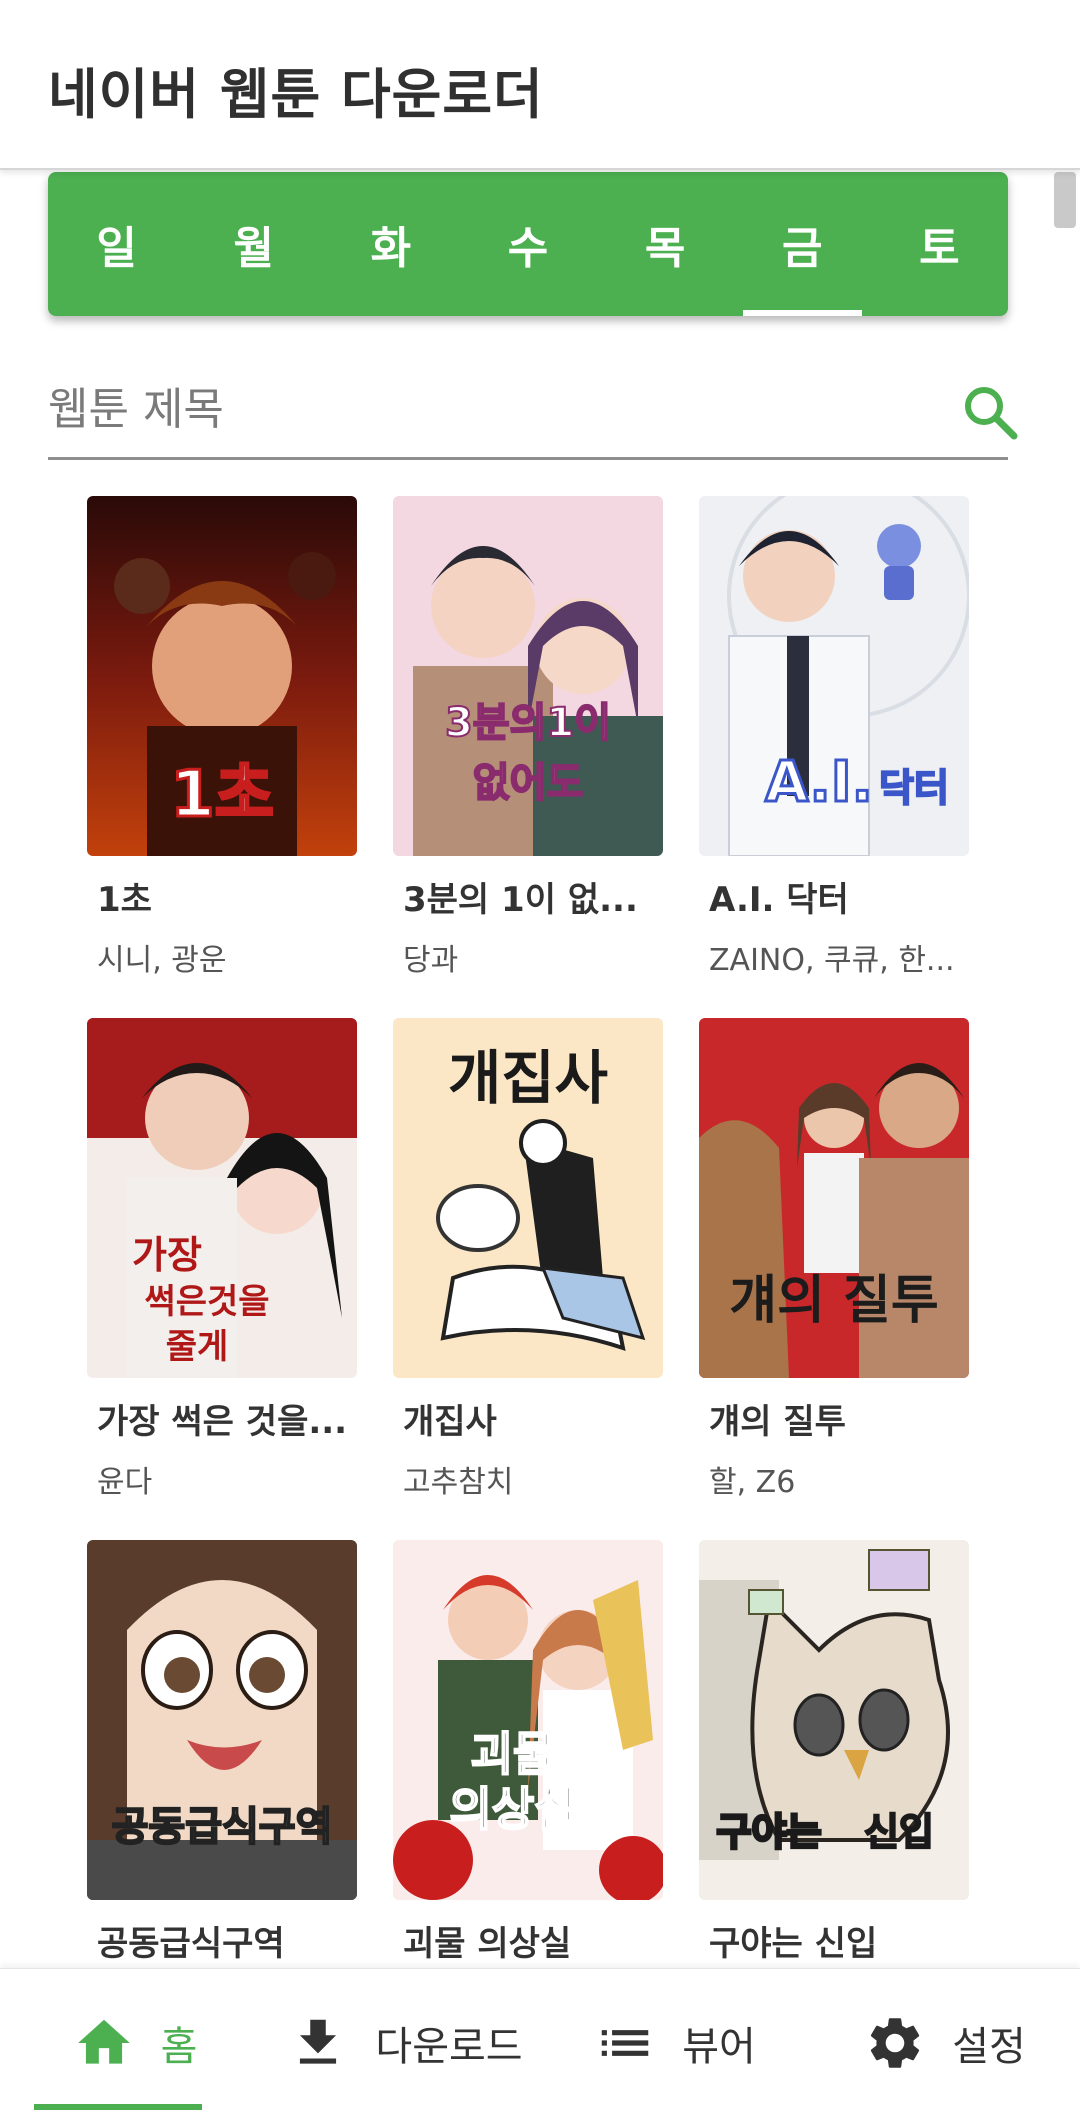 The height and width of the screenshot is (2116, 1080). What do you see at coordinates (528, 1720) in the screenshot?
I see `webtoon-cover: 괴물 의상실` at bounding box center [528, 1720].